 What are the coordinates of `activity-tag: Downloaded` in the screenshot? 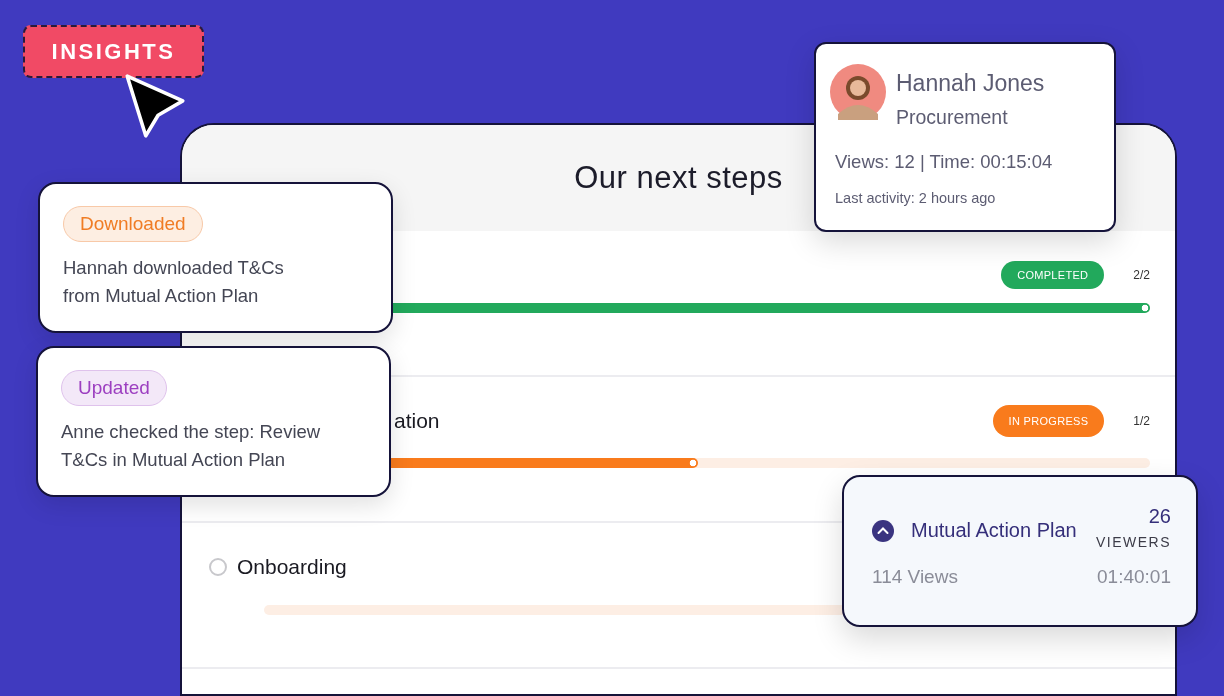 It's located at (133, 224).